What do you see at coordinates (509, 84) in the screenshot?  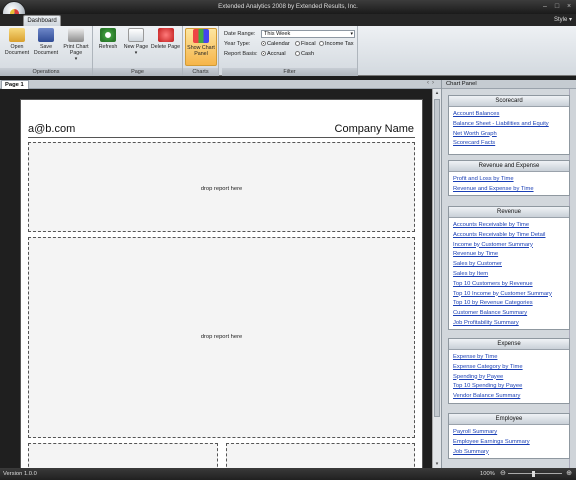 I see `chart-panel-title: Chart Panel` at bounding box center [509, 84].